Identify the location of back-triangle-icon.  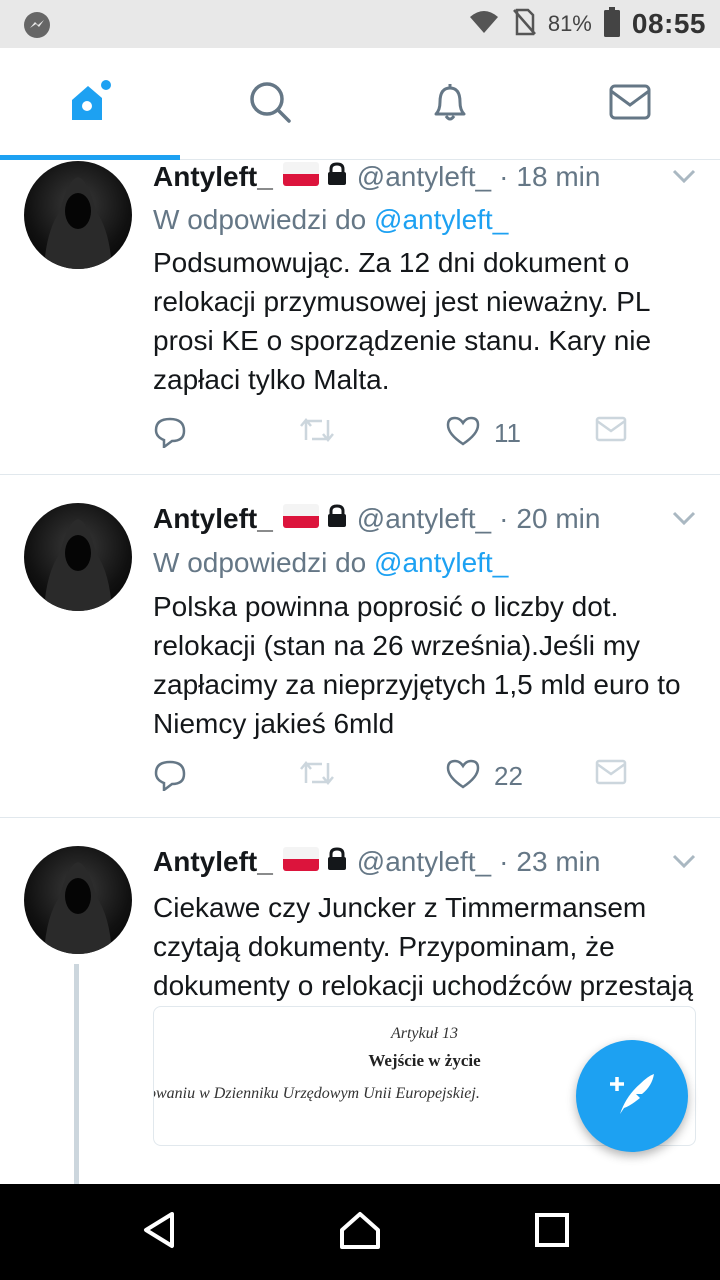
(160, 1232).